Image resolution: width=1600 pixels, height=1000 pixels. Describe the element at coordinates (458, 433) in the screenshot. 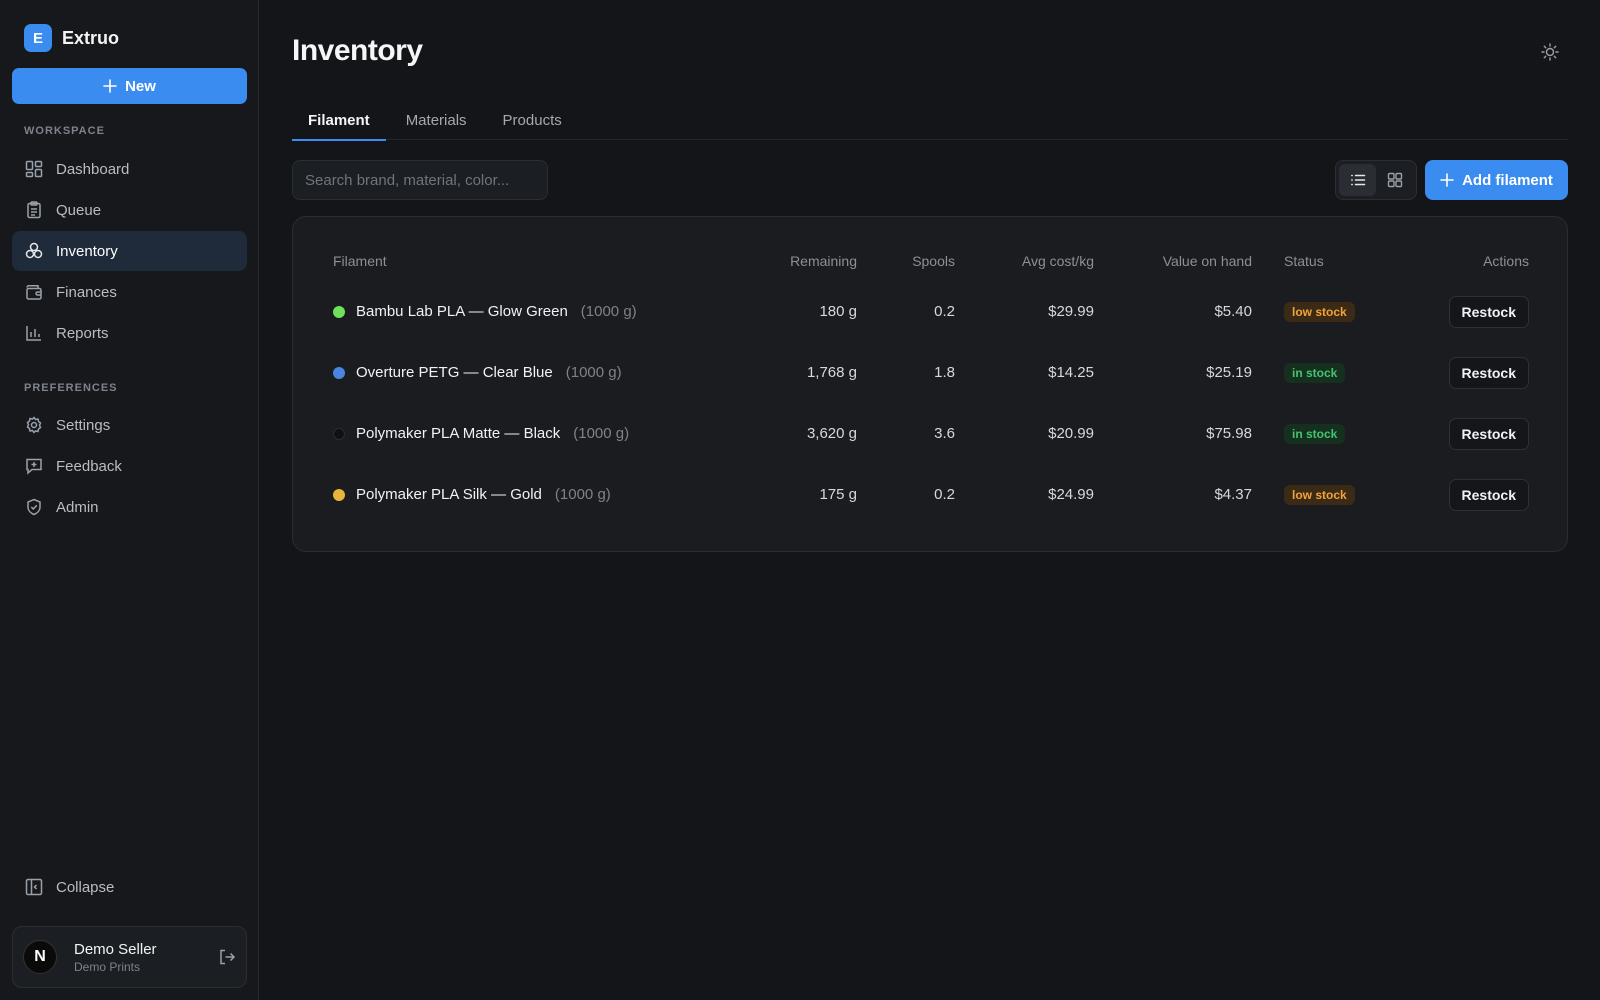

I see `filament-name: Polymaker PLA Matte — Black` at that location.